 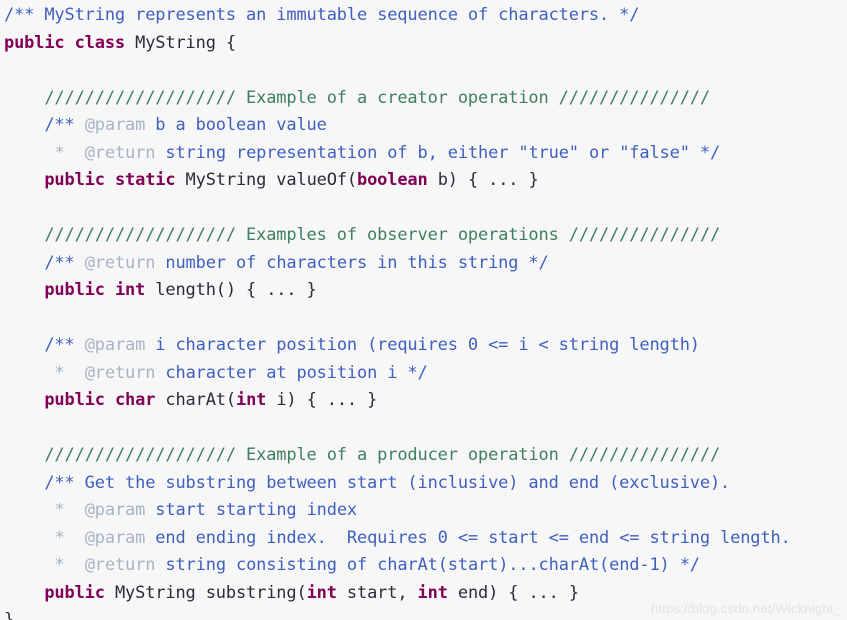 What do you see at coordinates (185, 42) in the screenshot?
I see `code-token-code: MyString {` at bounding box center [185, 42].